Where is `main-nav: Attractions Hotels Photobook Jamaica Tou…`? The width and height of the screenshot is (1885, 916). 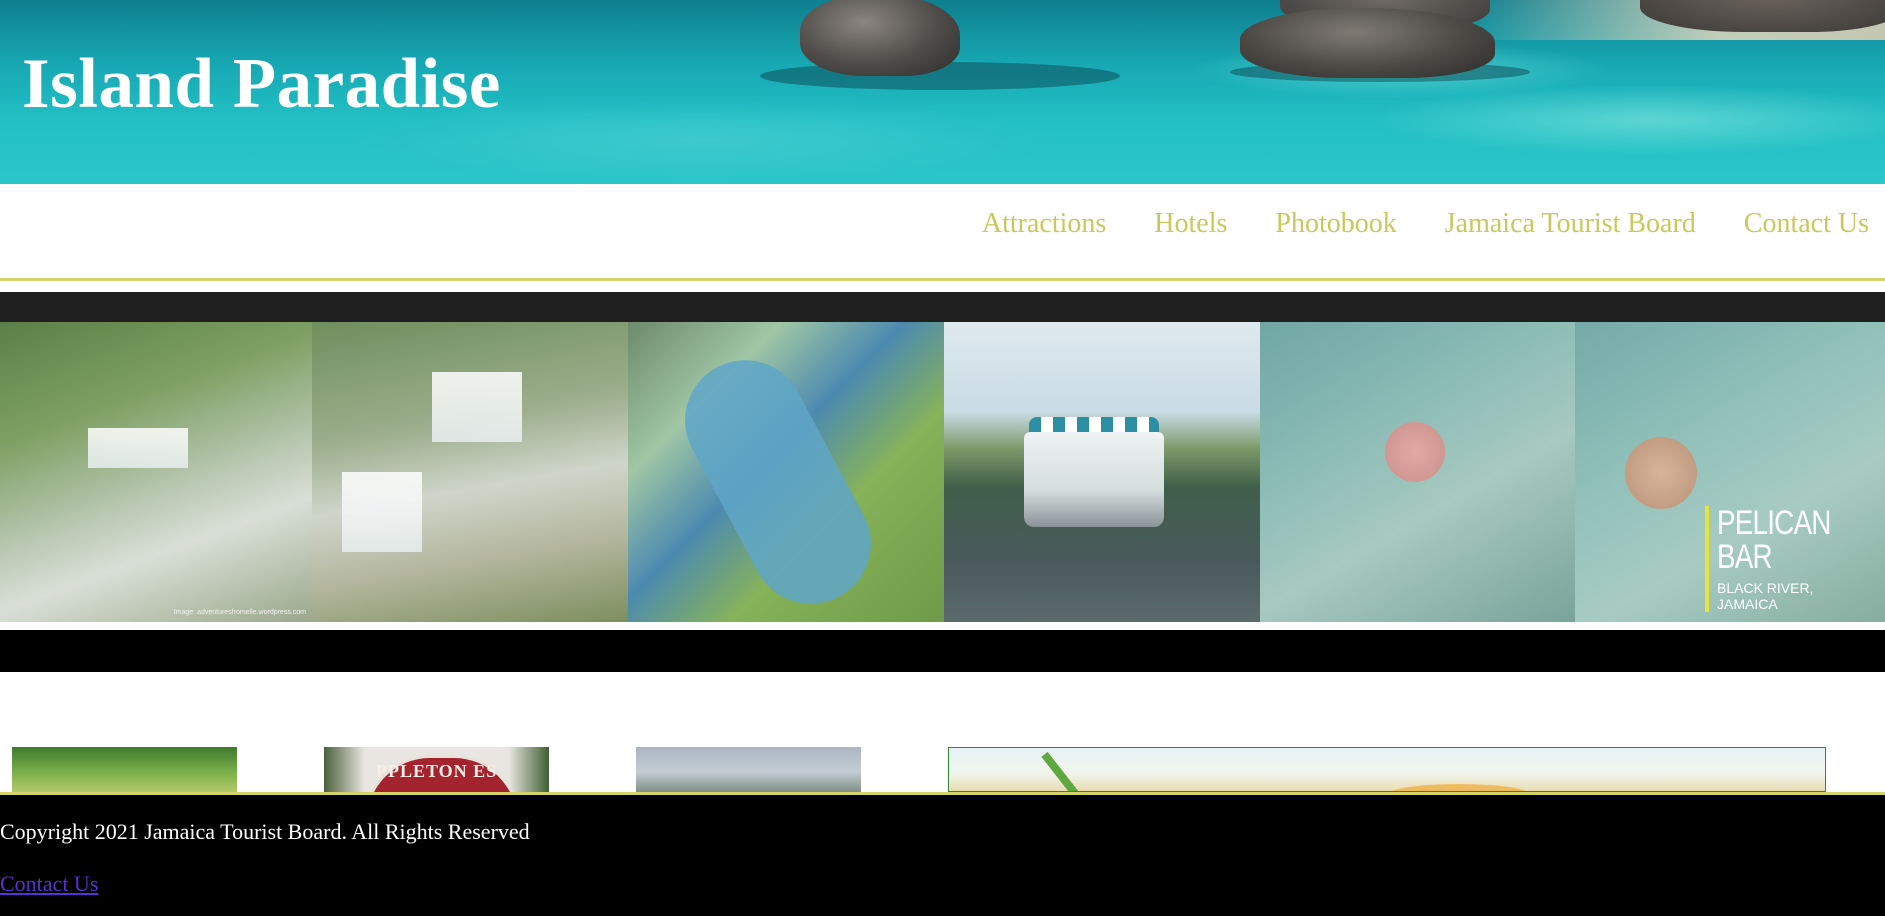 main-nav: Attractions Hotels Photobook Jamaica Tou… is located at coordinates (942, 232).